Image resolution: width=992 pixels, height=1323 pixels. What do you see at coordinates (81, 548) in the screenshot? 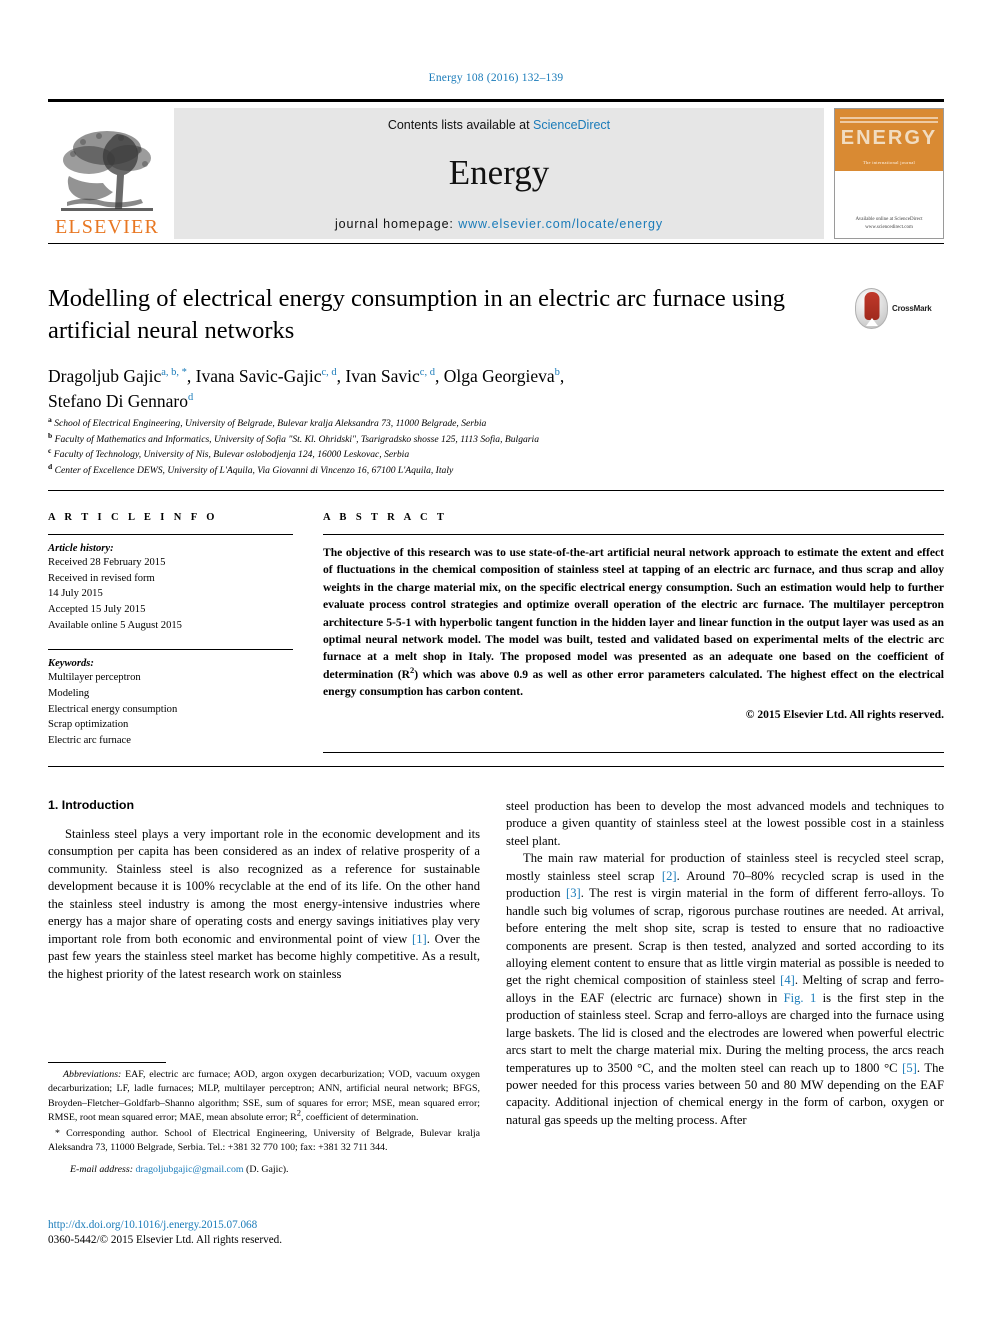
I see `article-history-label: Article history:` at bounding box center [81, 548].